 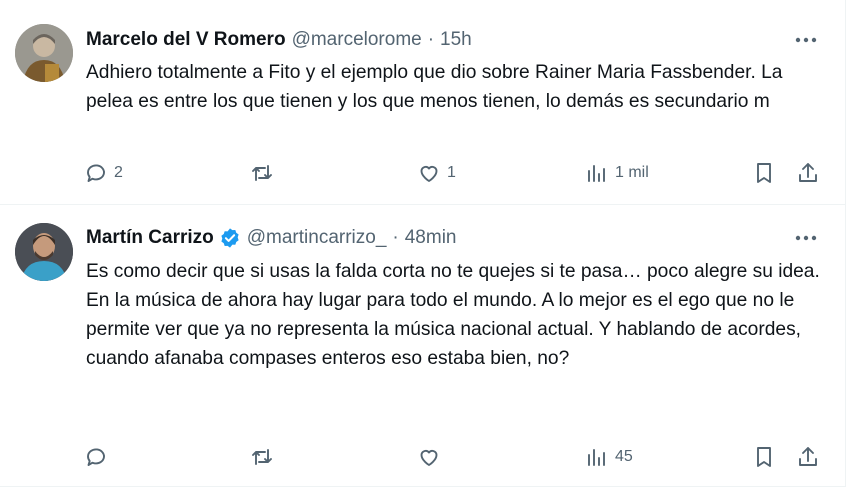 I want to click on reply-button: 2, so click(x=103, y=173).